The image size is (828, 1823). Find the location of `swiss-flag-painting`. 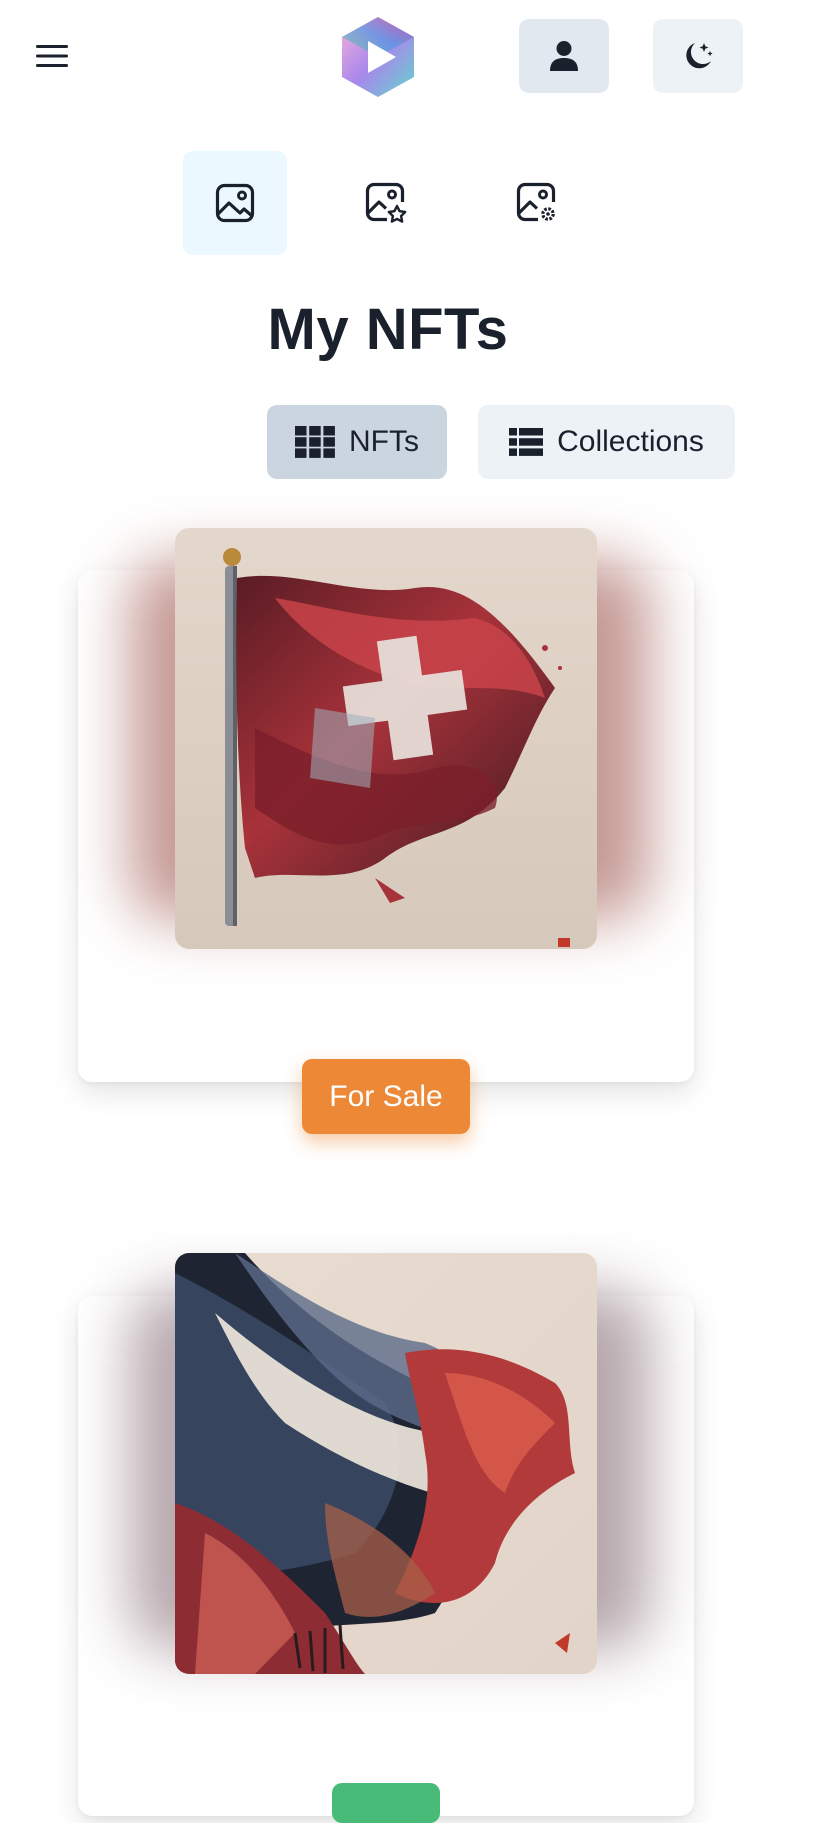

swiss-flag-painting is located at coordinates (386, 738).